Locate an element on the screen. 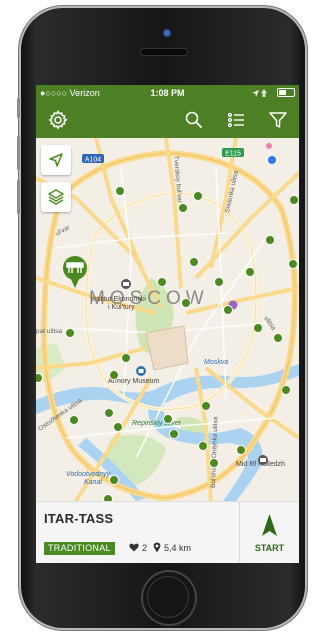 Image resolution: width=320 pixels, height=634 pixels. location-pin-icon is located at coordinates (157, 547).